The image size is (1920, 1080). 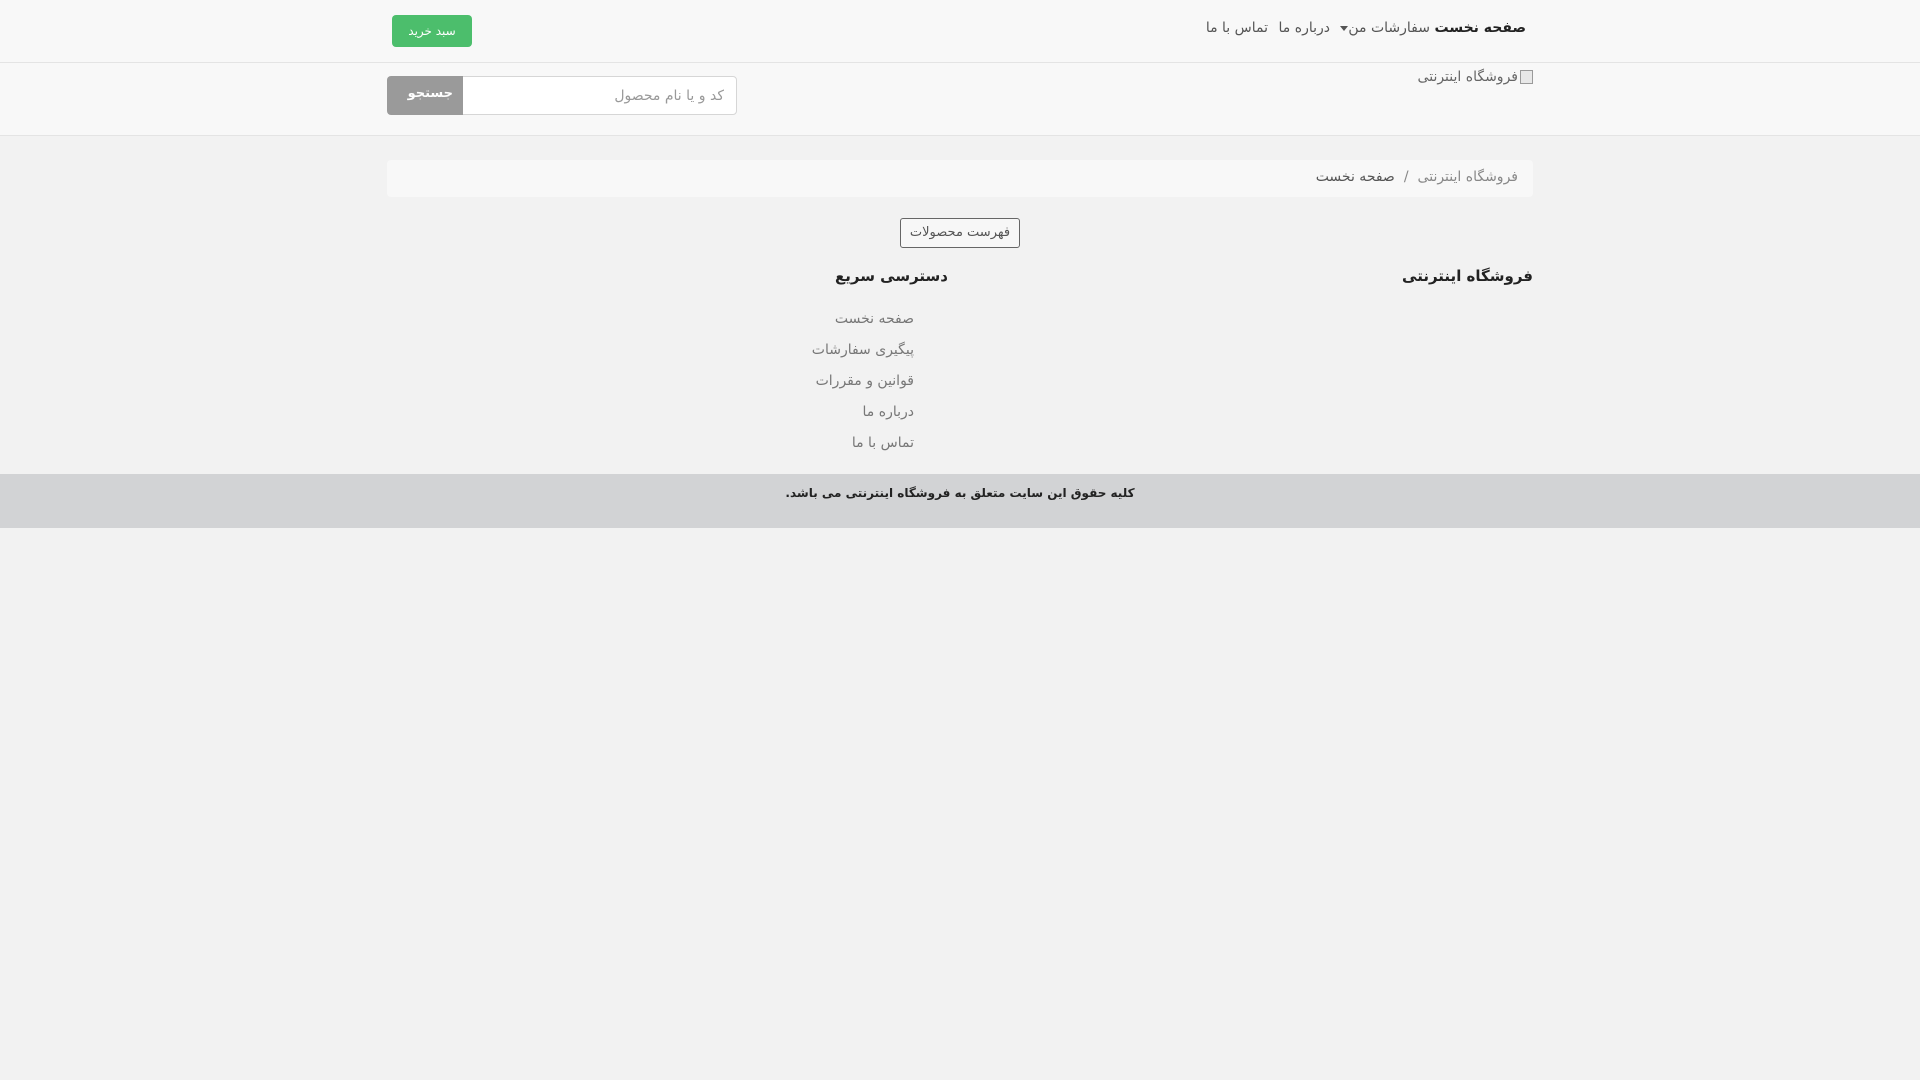 I want to click on footer-quick-access-title: دسترسی سریع, so click(x=891, y=276).